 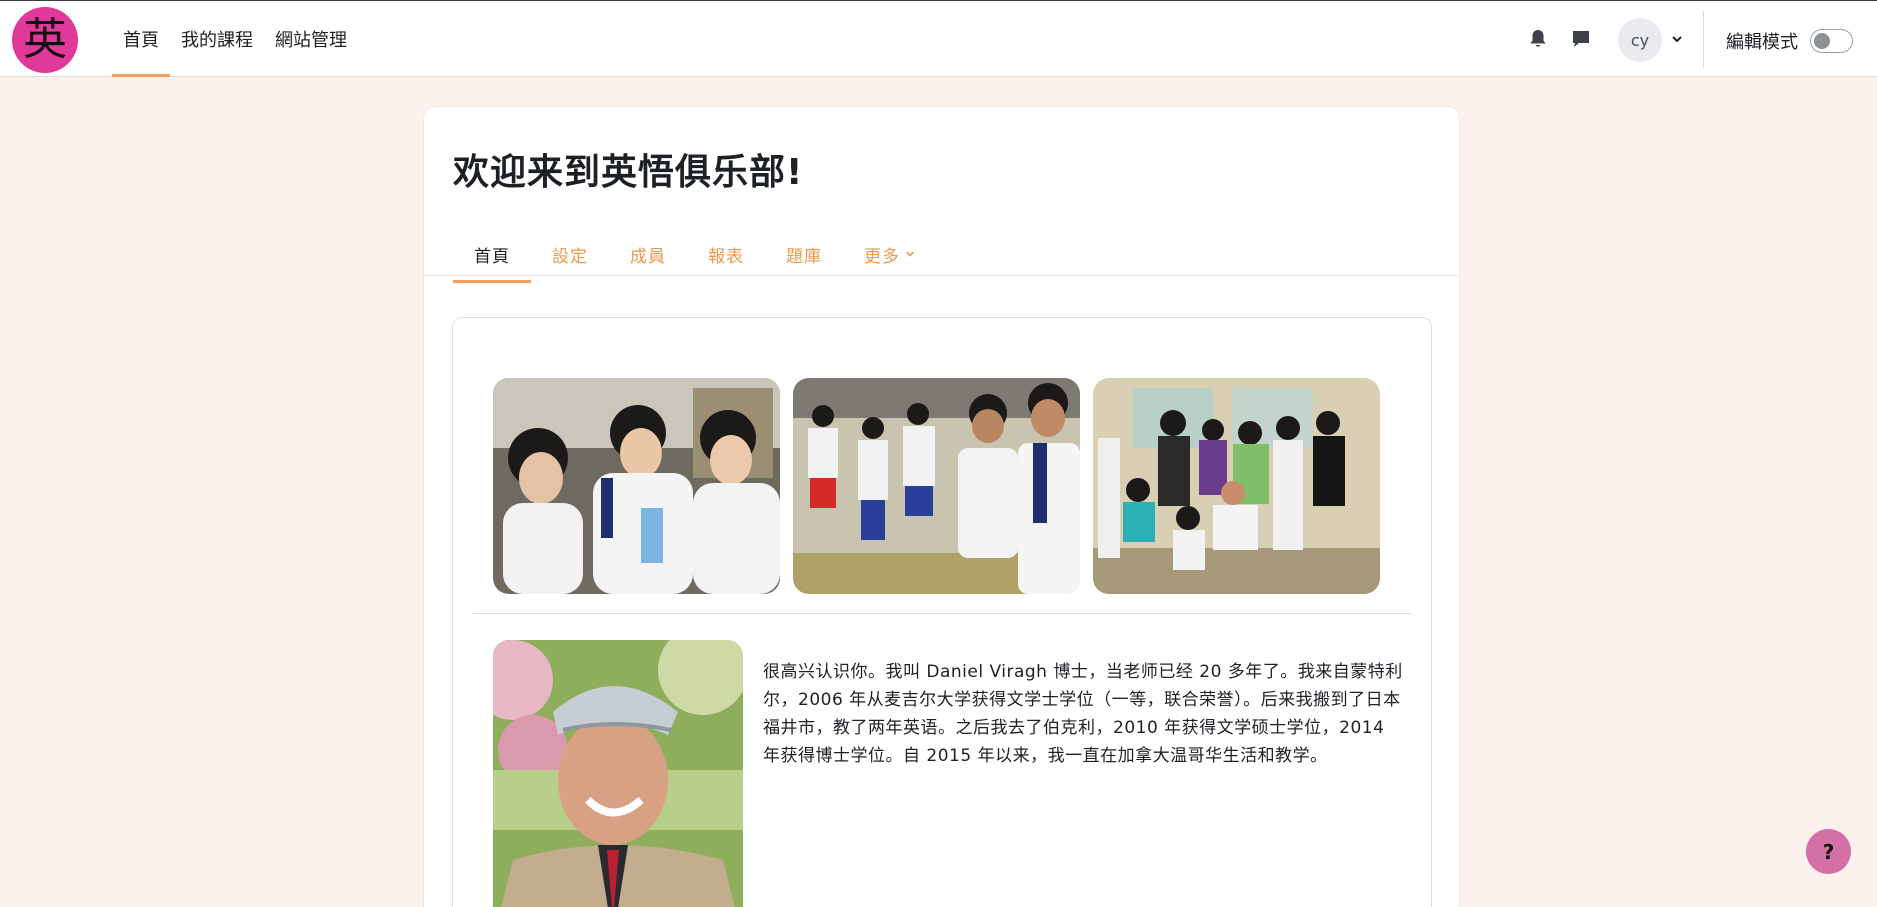 What do you see at coordinates (1703, 39) in the screenshot?
I see `navbar-divider` at bounding box center [1703, 39].